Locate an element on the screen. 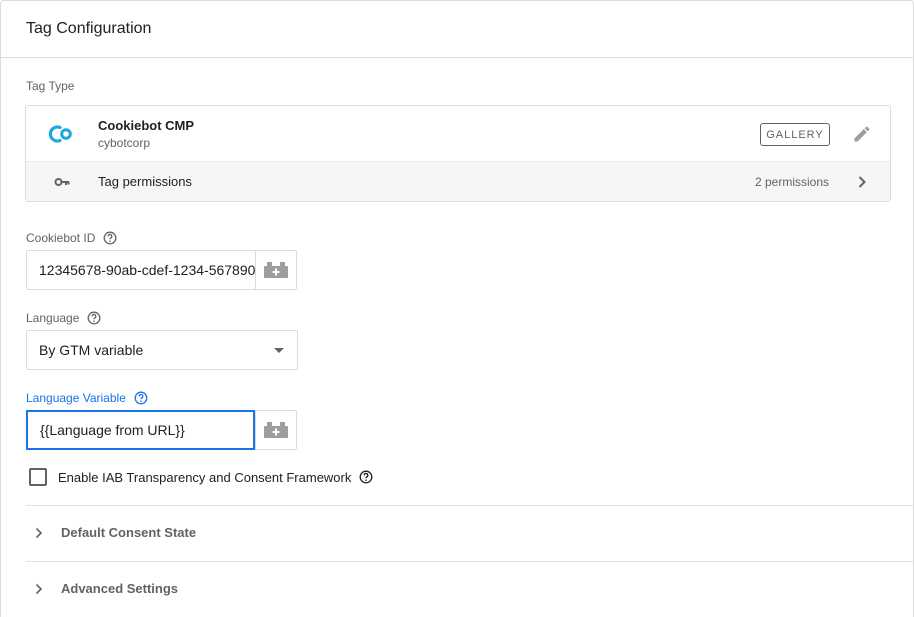  language-select: By GTM variable is located at coordinates (162, 350).